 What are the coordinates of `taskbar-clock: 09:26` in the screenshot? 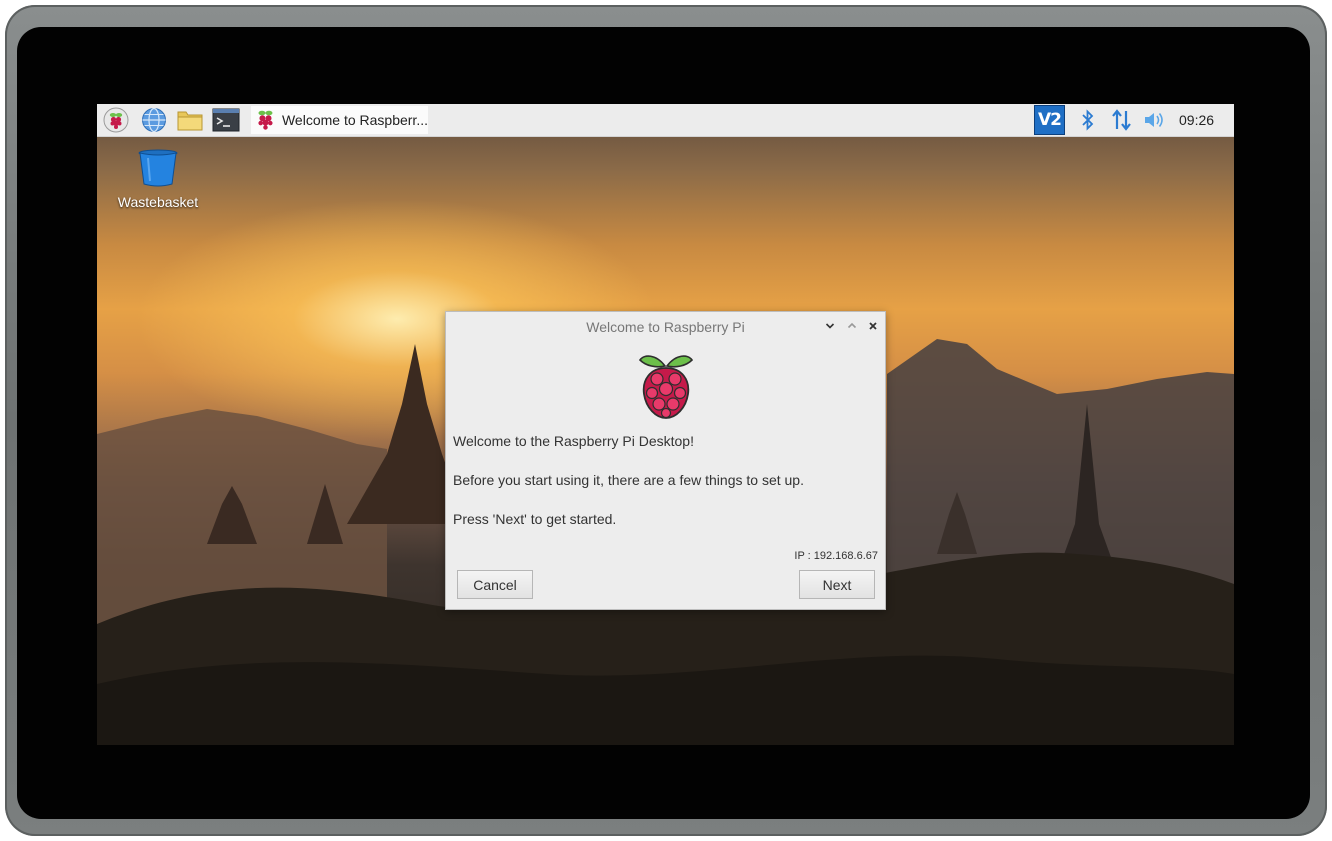 It's located at (1196, 120).